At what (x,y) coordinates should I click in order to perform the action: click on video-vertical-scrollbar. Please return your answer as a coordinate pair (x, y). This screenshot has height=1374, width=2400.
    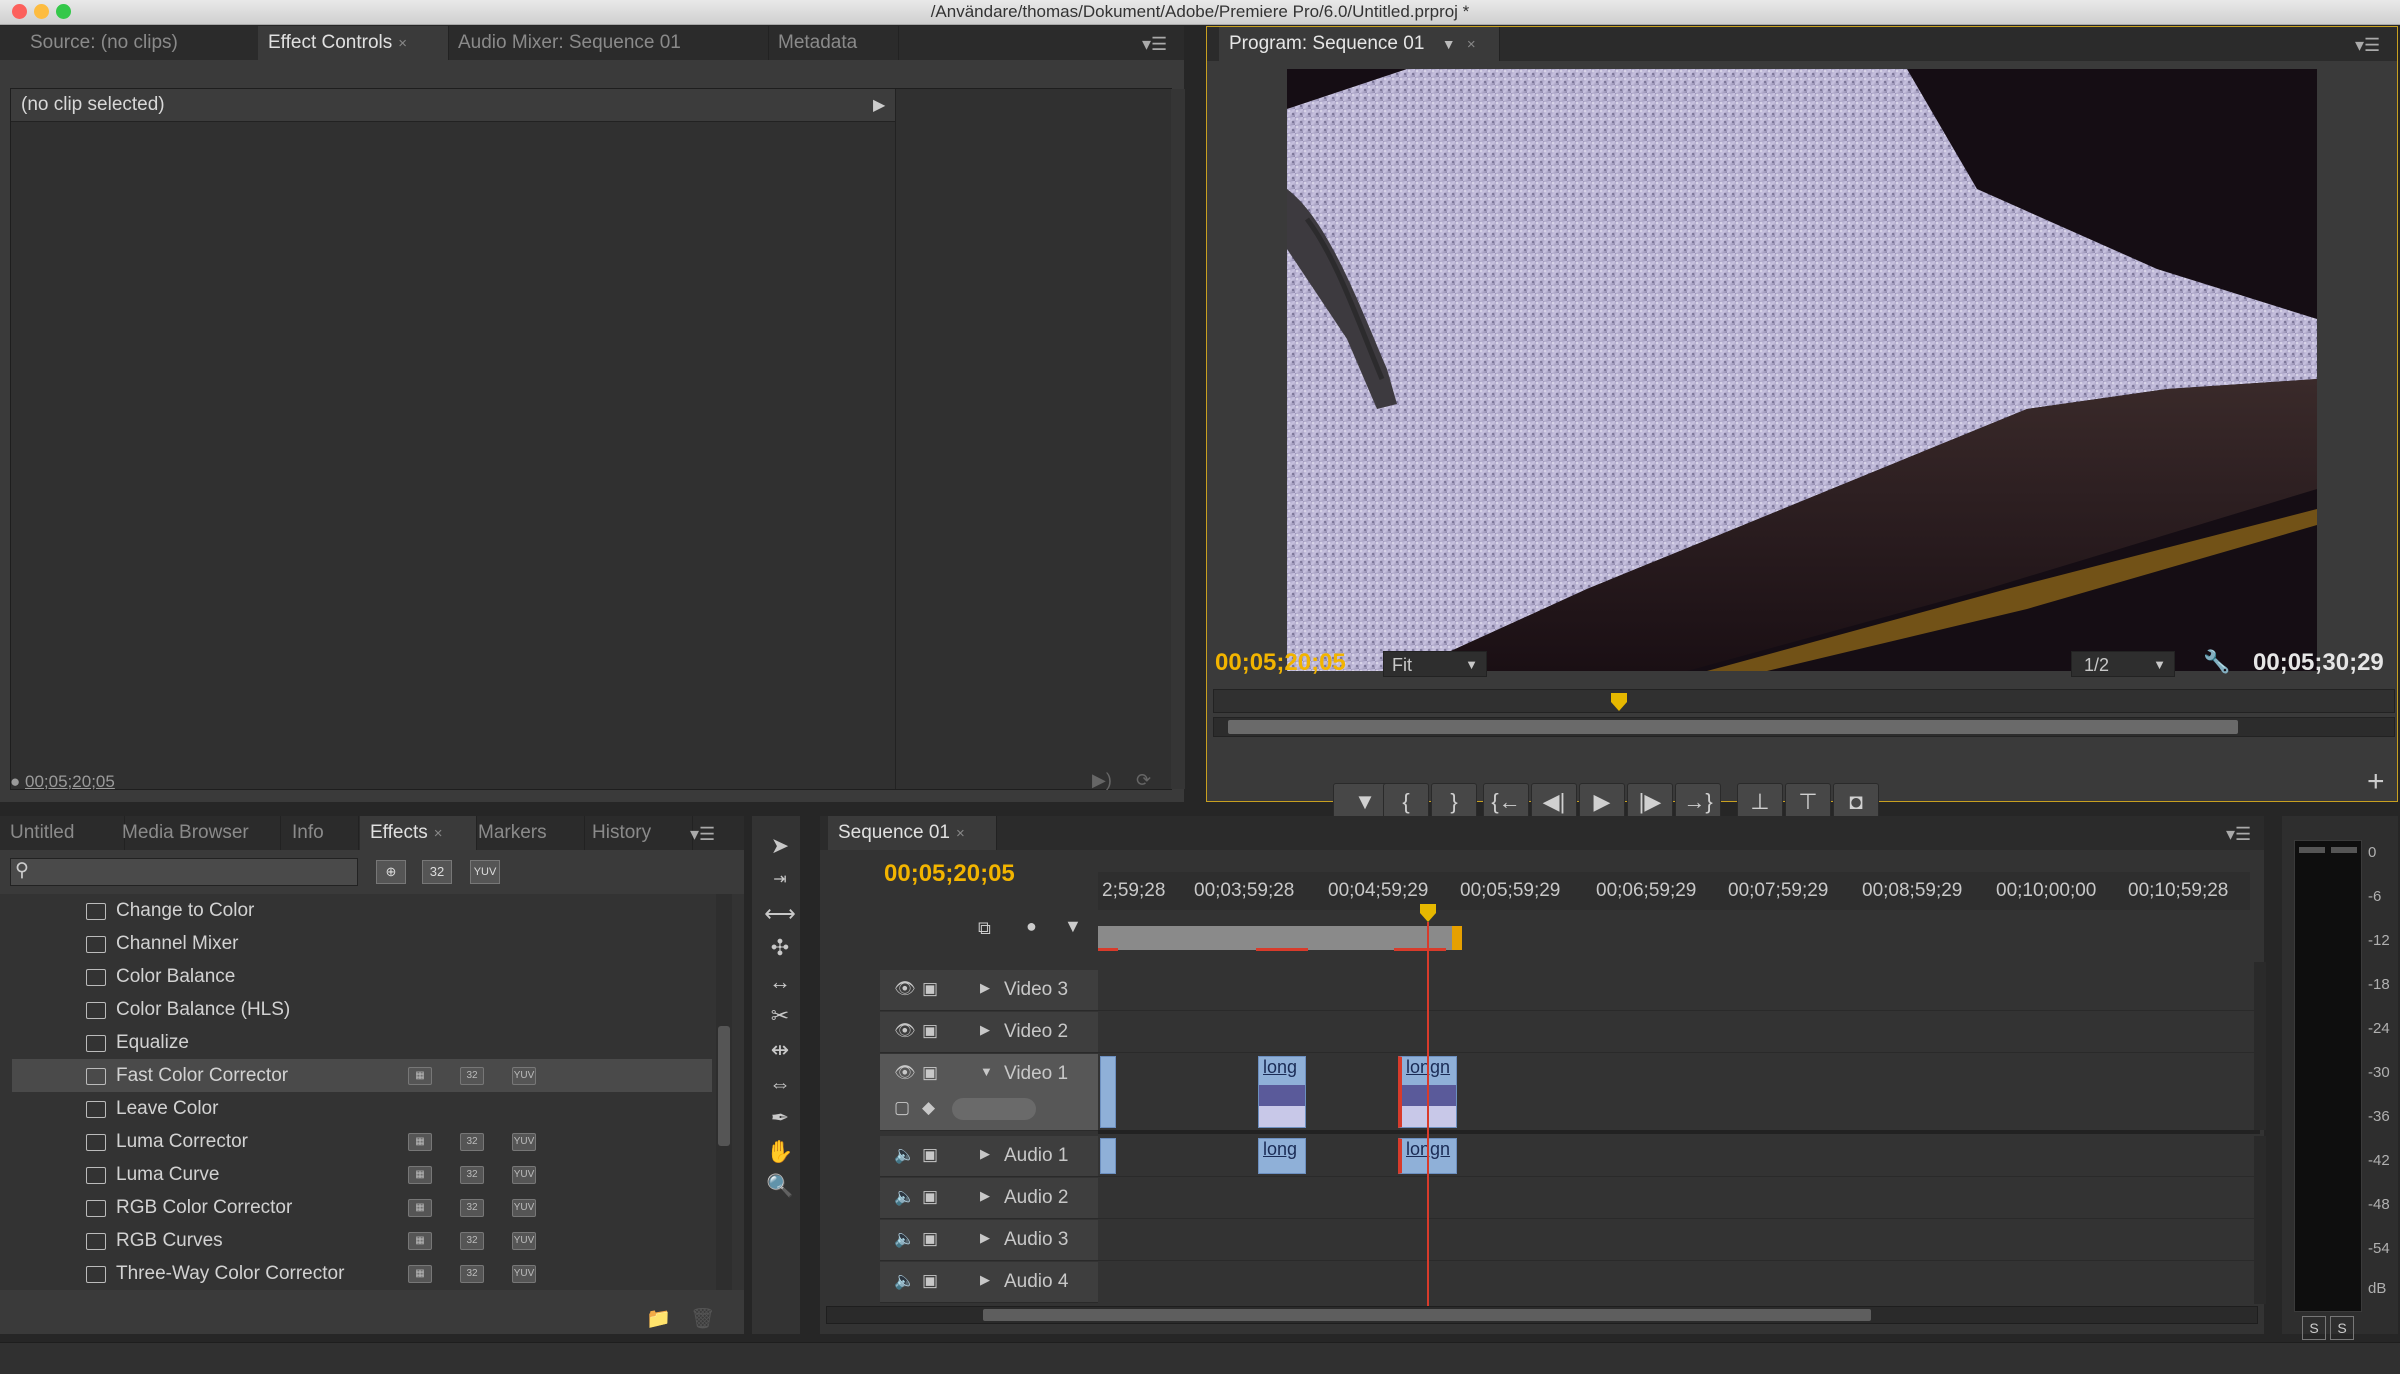
    Looking at the image, I should click on (2260, 1046).